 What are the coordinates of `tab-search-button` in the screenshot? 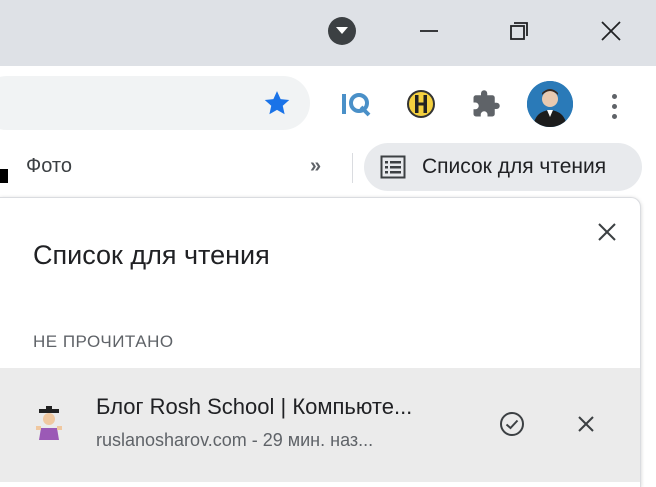 It's located at (342, 31).